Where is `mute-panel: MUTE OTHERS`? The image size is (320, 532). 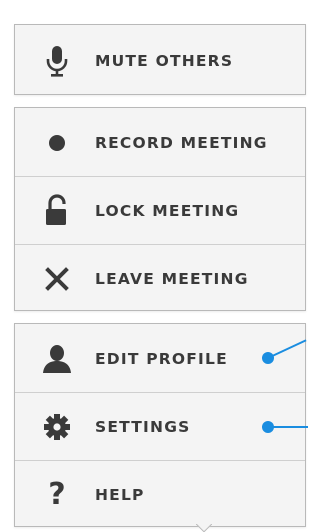
mute-panel: MUTE OTHERS is located at coordinates (160, 59).